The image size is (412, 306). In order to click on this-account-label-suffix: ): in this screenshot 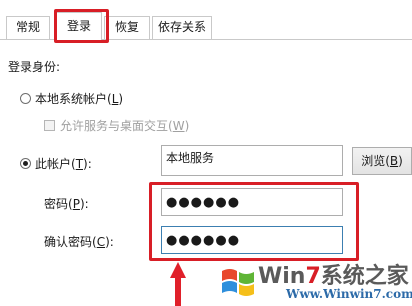, I will do `click(87, 164)`.